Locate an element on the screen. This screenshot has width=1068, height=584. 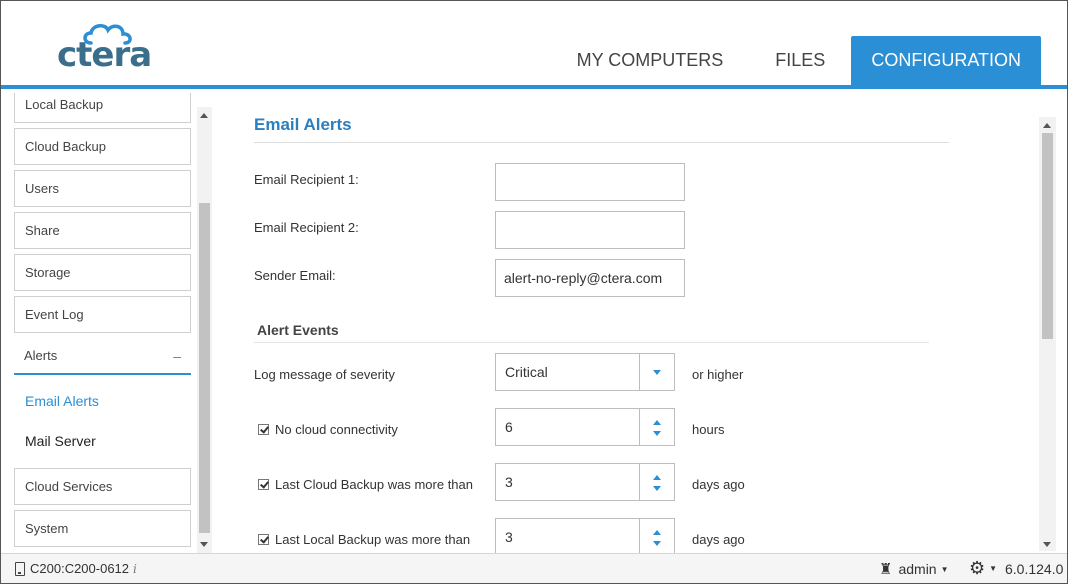
sidebar-item-label: Share is located at coordinates (42, 230).